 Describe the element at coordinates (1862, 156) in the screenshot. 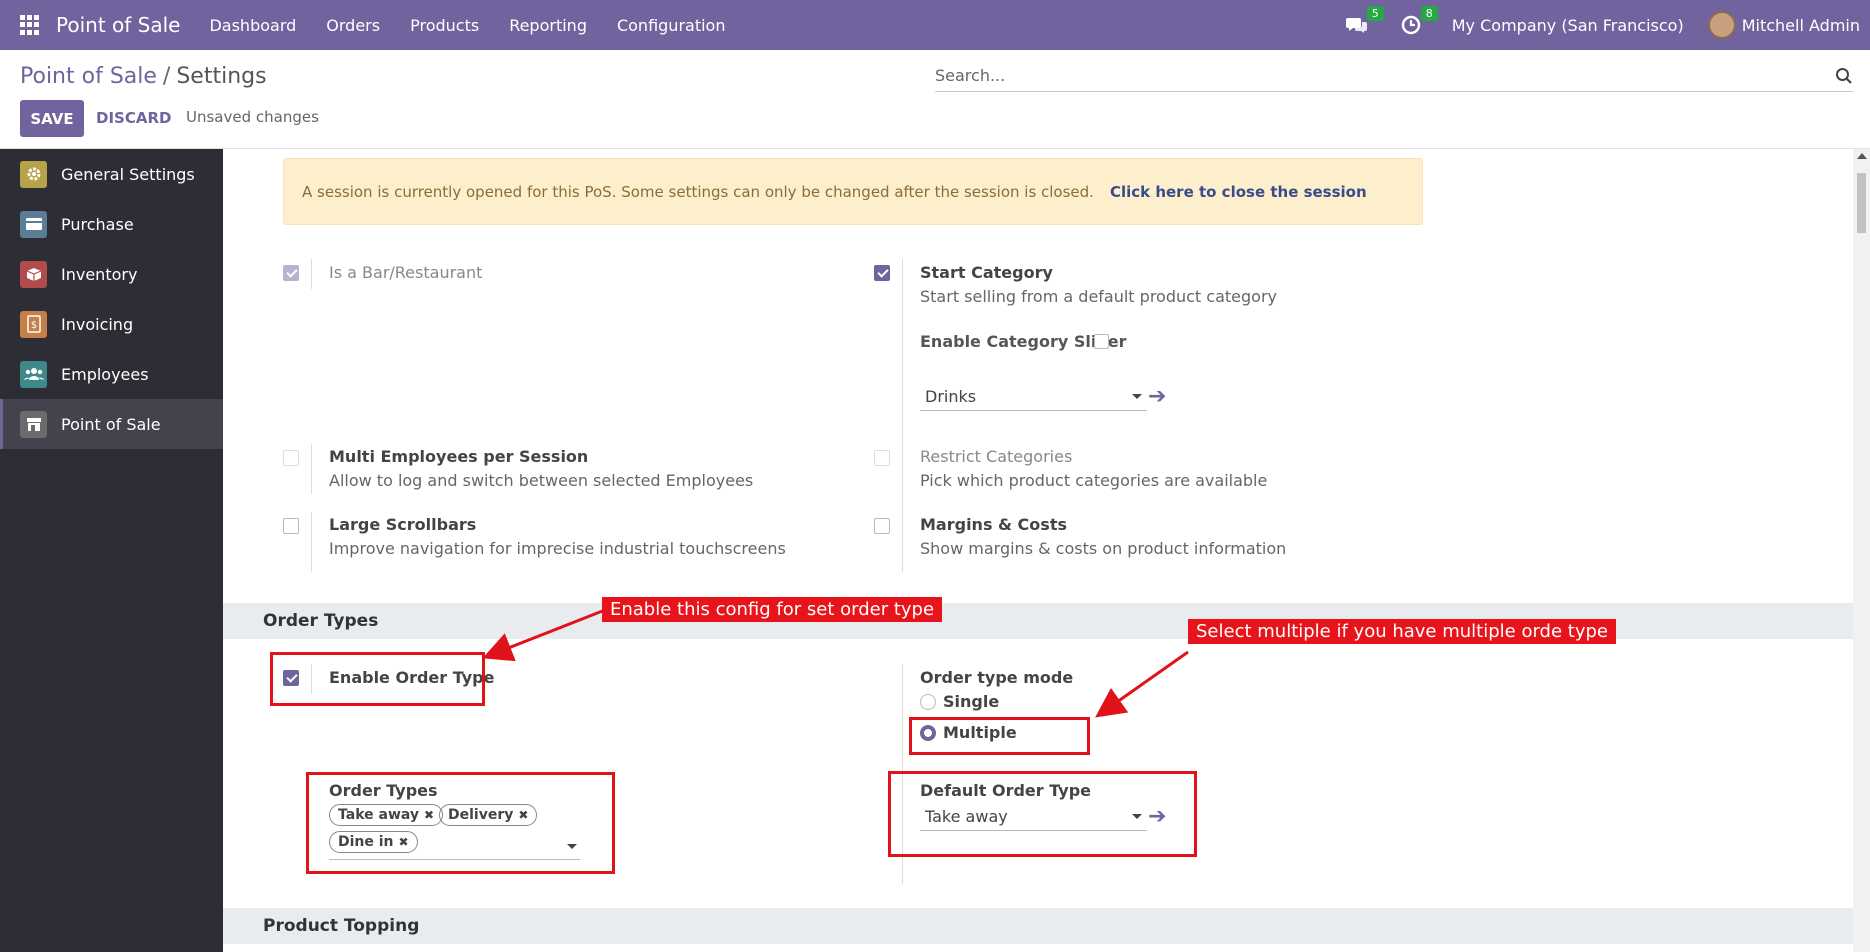

I see `scroll-up-arrow-icon` at that location.